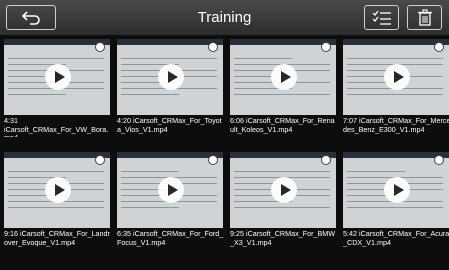  I want to click on trash-icon, so click(424, 17).